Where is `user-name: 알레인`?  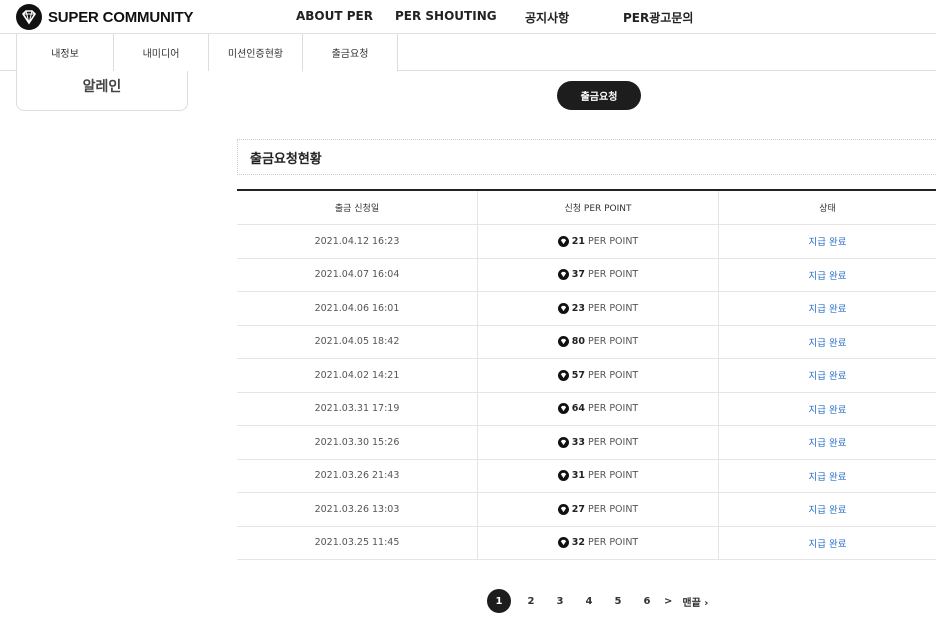
user-name: 알레인 is located at coordinates (102, 87).